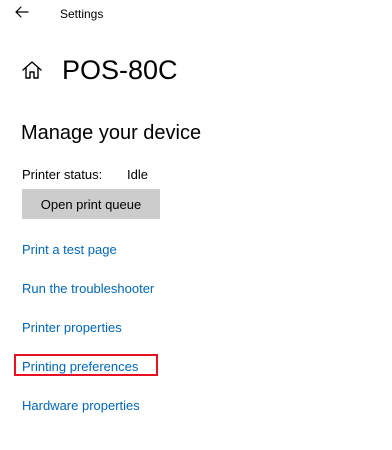 The height and width of the screenshot is (450, 392). What do you see at coordinates (80, 366) in the screenshot?
I see `printing-preferences-link: Printing preferences` at bounding box center [80, 366].